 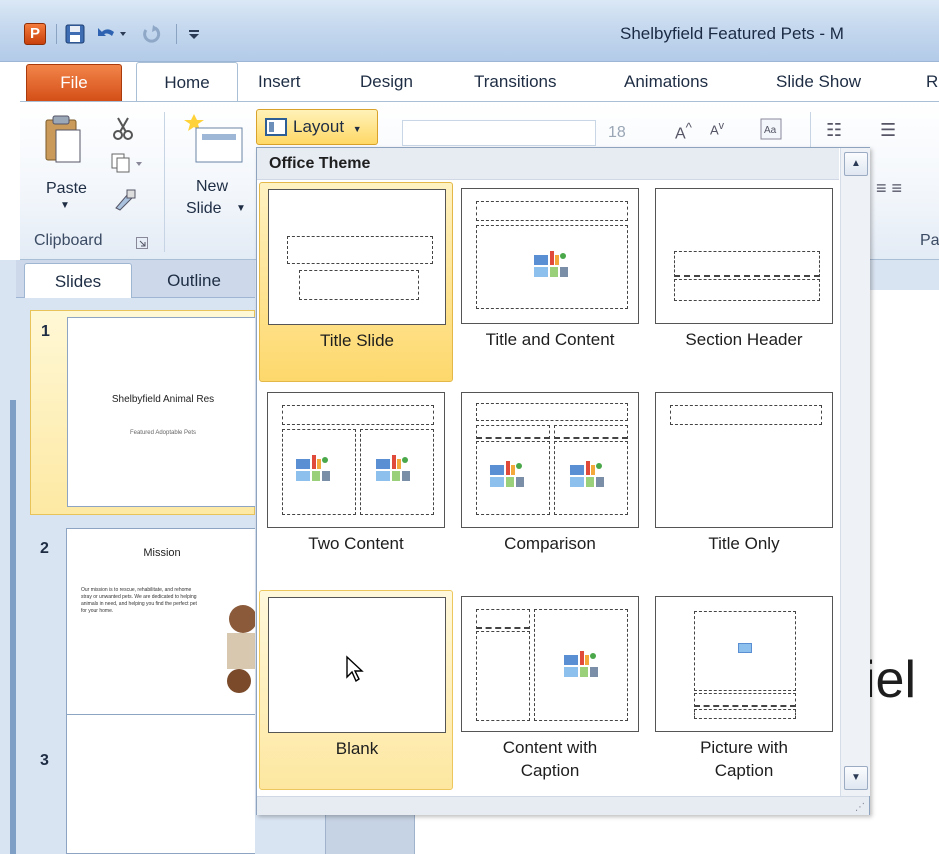 What do you see at coordinates (74, 83) in the screenshot?
I see `tab-file: File` at bounding box center [74, 83].